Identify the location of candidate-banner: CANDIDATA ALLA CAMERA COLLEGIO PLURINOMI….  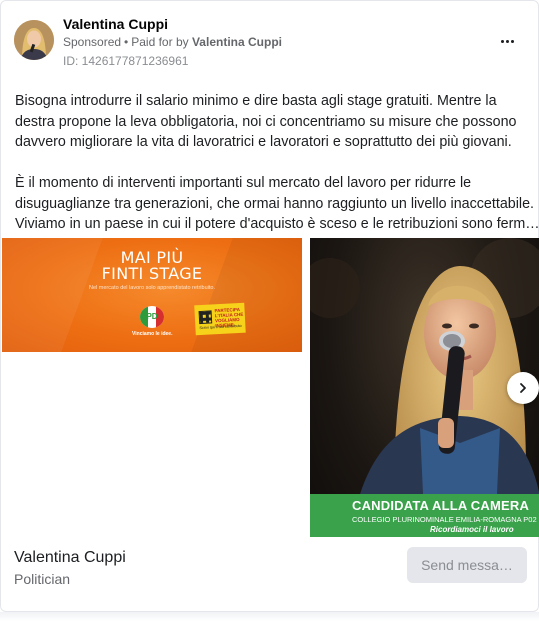
(424, 515).